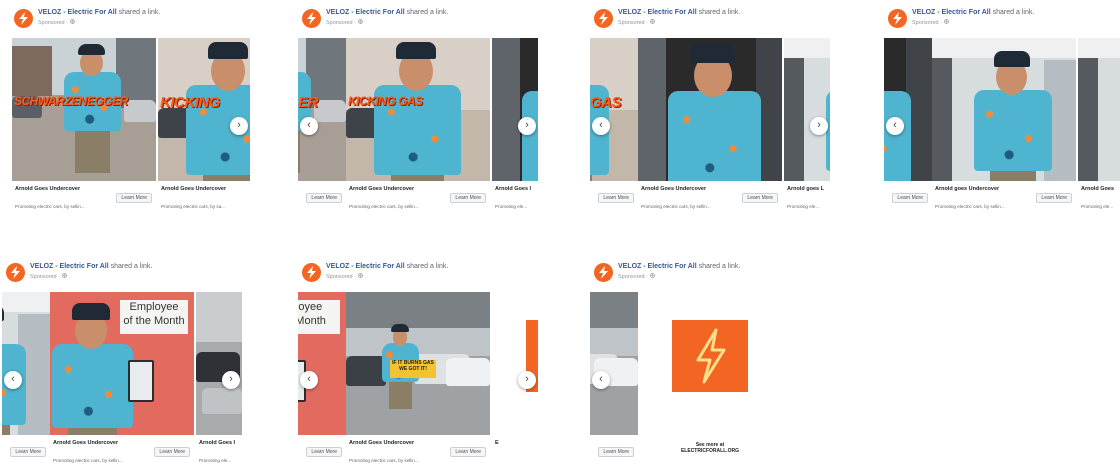 The image size is (1120, 464). I want to click on carousel-card-image: KICKING GAS, so click(418, 109).